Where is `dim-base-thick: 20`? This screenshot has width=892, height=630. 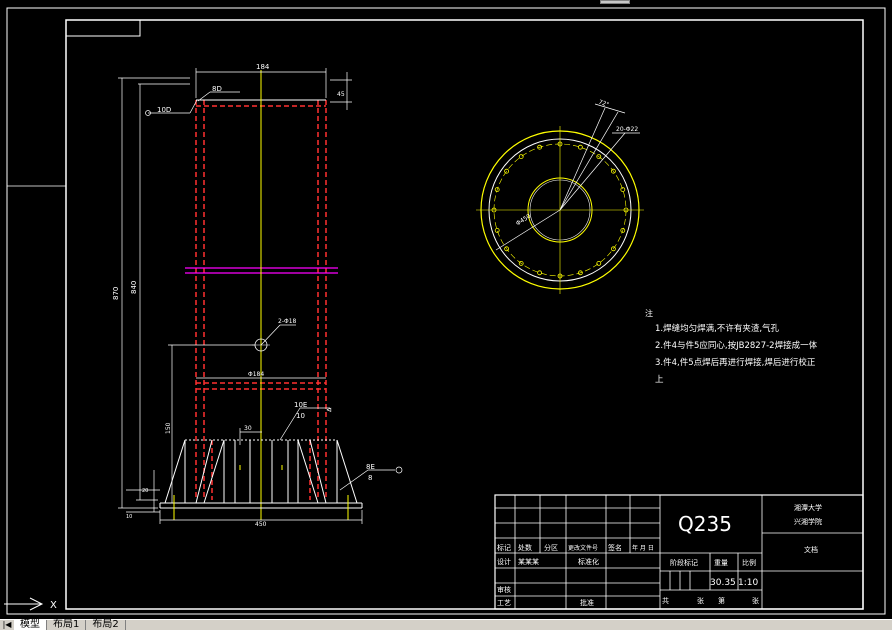
dim-base-thick: 20 is located at coordinates (145, 491).